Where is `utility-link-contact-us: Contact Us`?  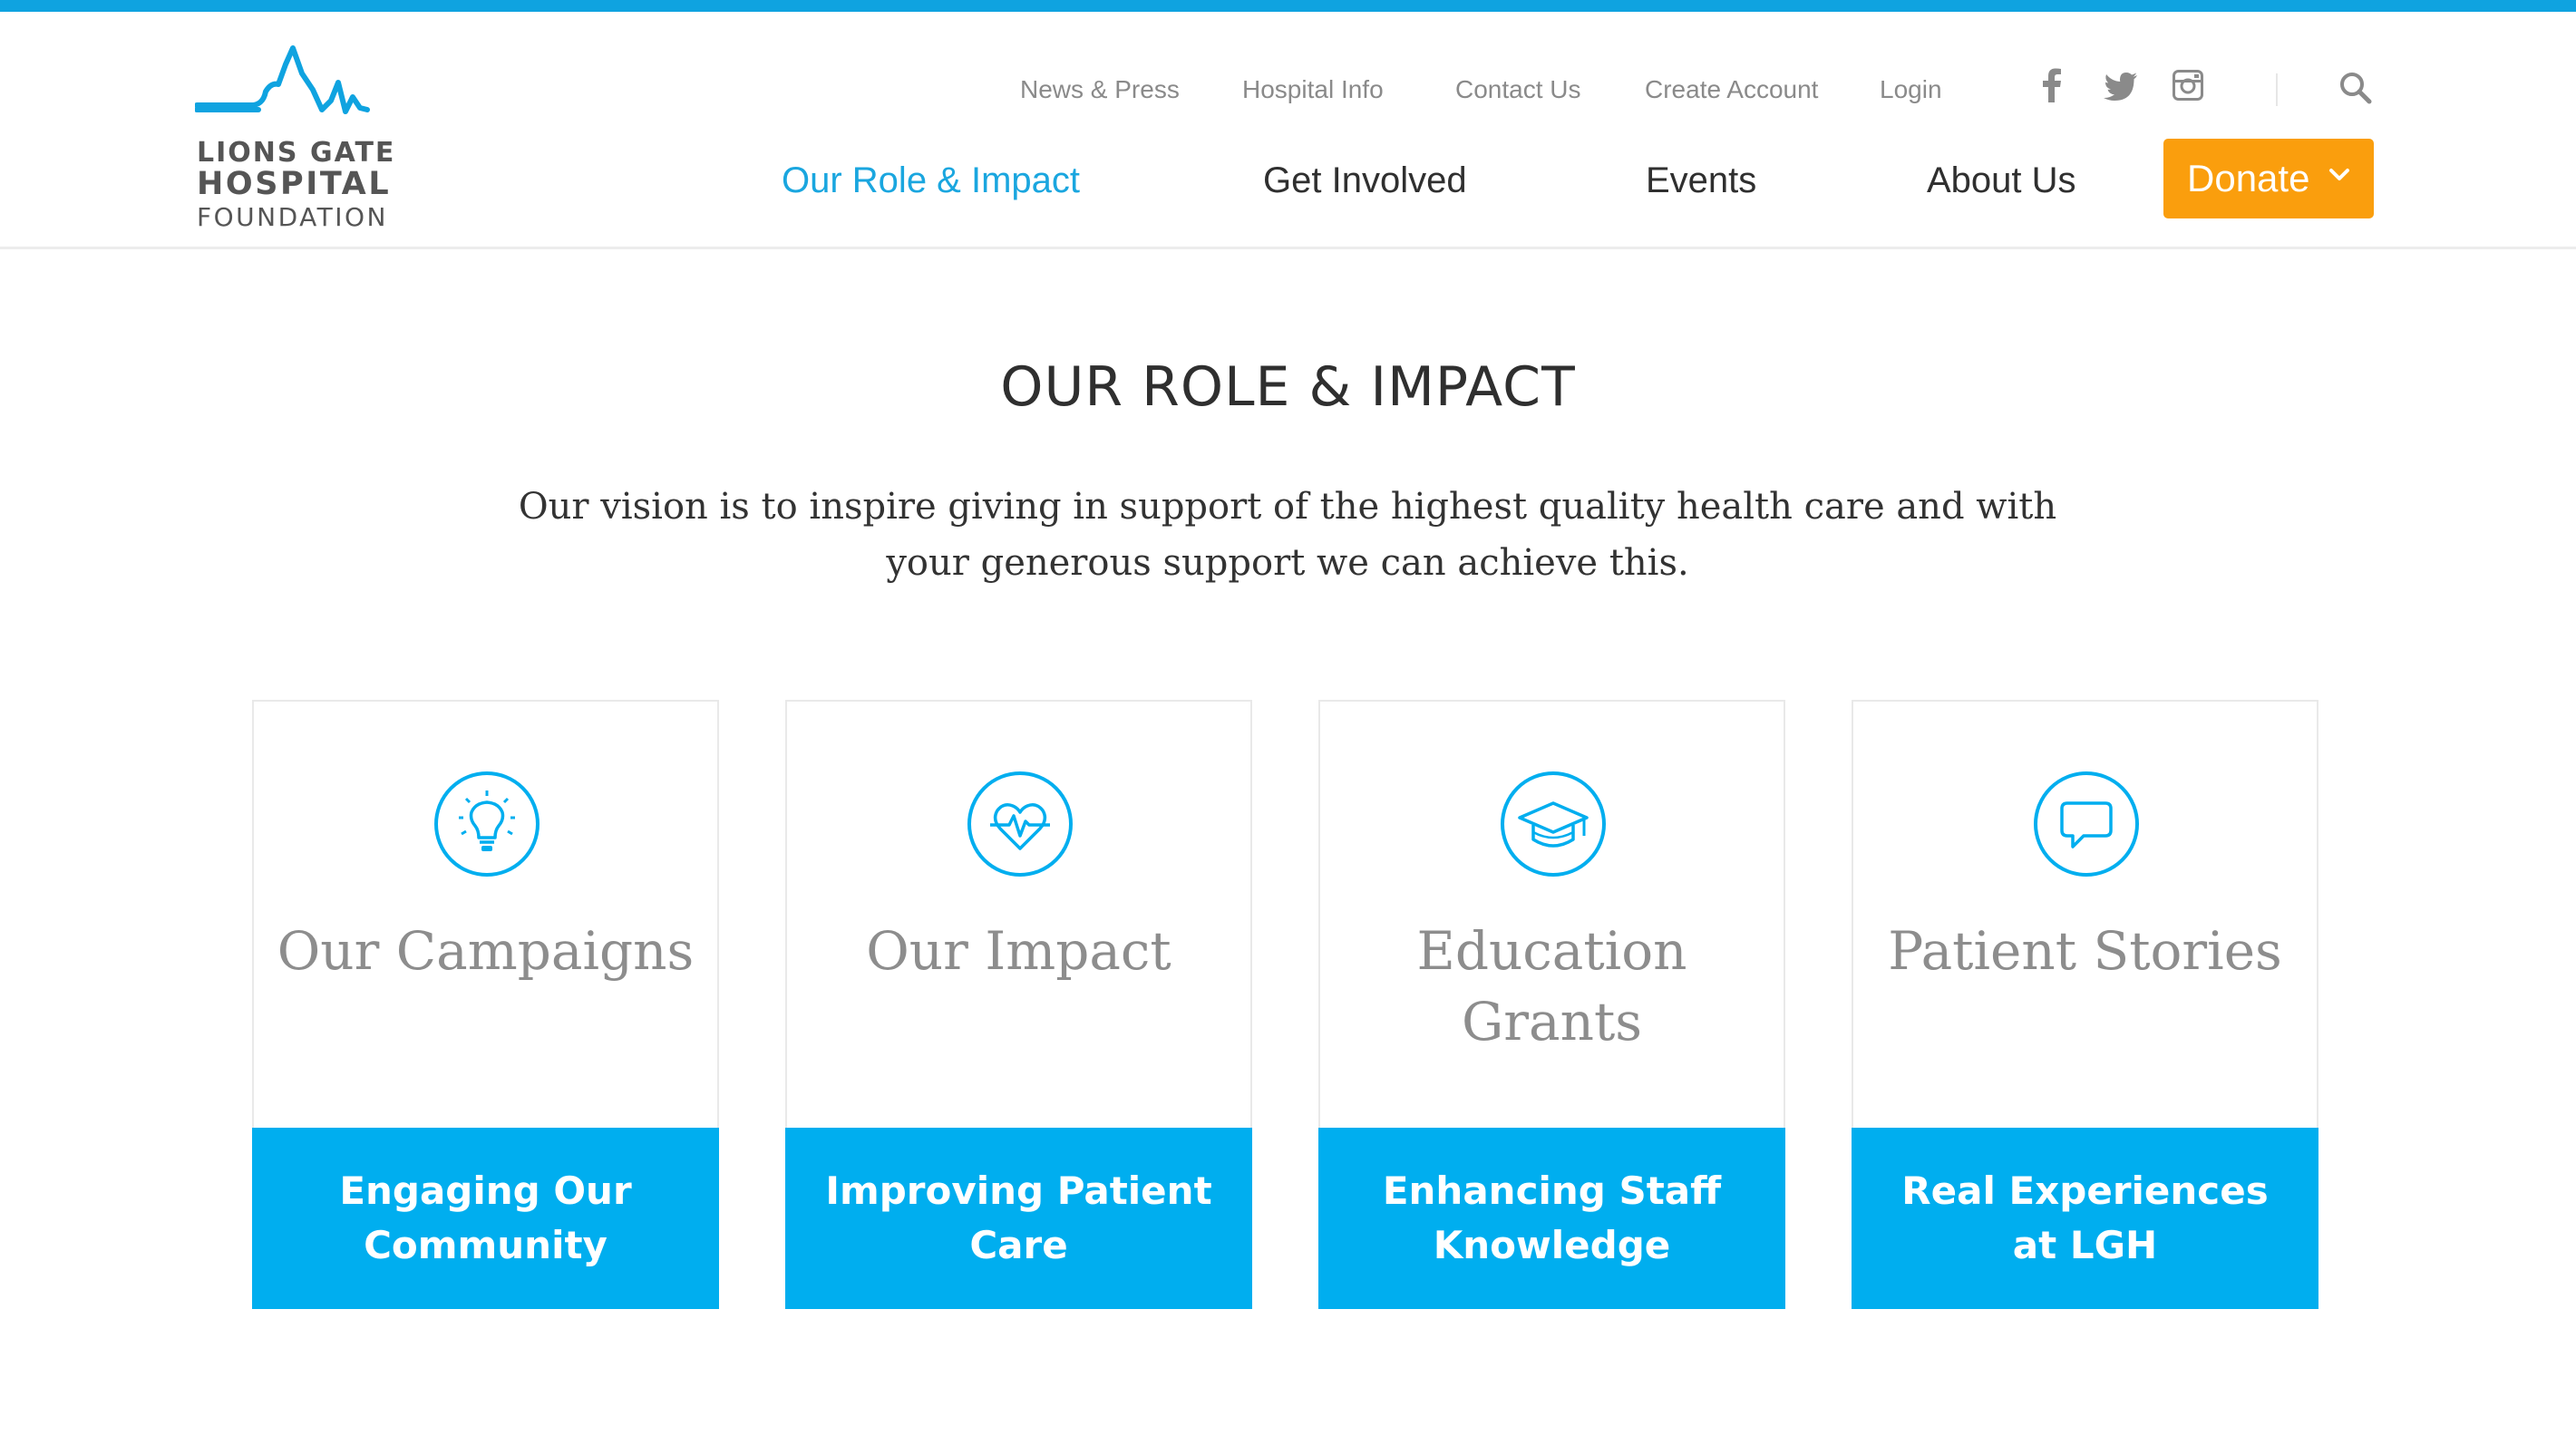
utility-link-contact-us: Contact Us is located at coordinates (1518, 89).